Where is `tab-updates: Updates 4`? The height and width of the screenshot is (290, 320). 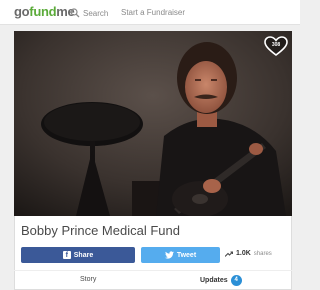 tab-updates: Updates 4 is located at coordinates (221, 280).